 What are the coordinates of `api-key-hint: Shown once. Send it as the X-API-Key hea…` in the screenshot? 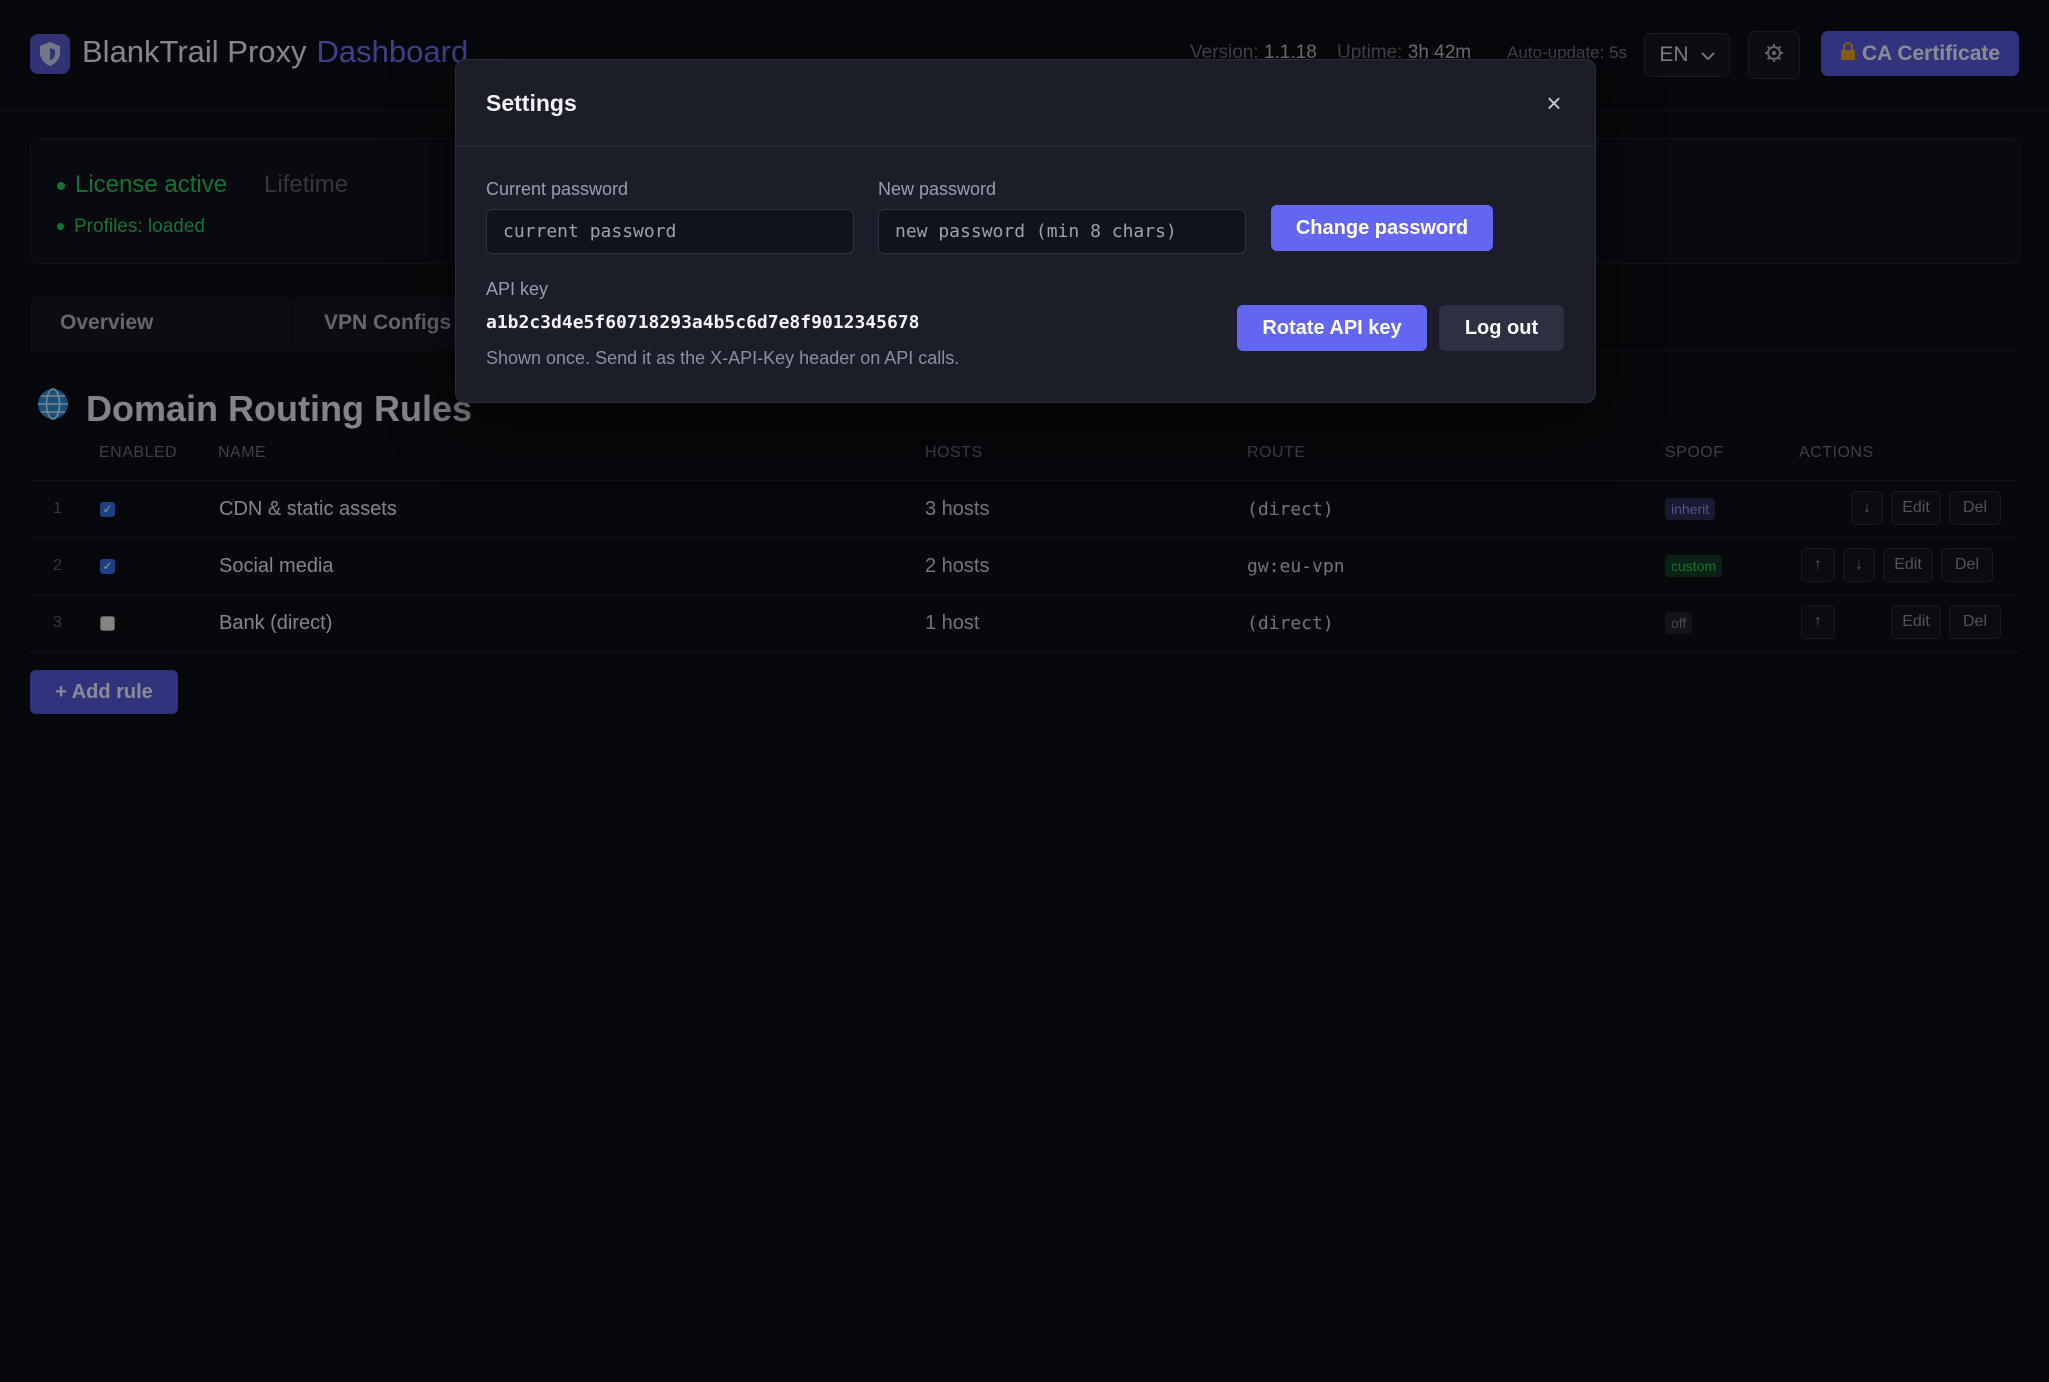 It's located at (723, 358).